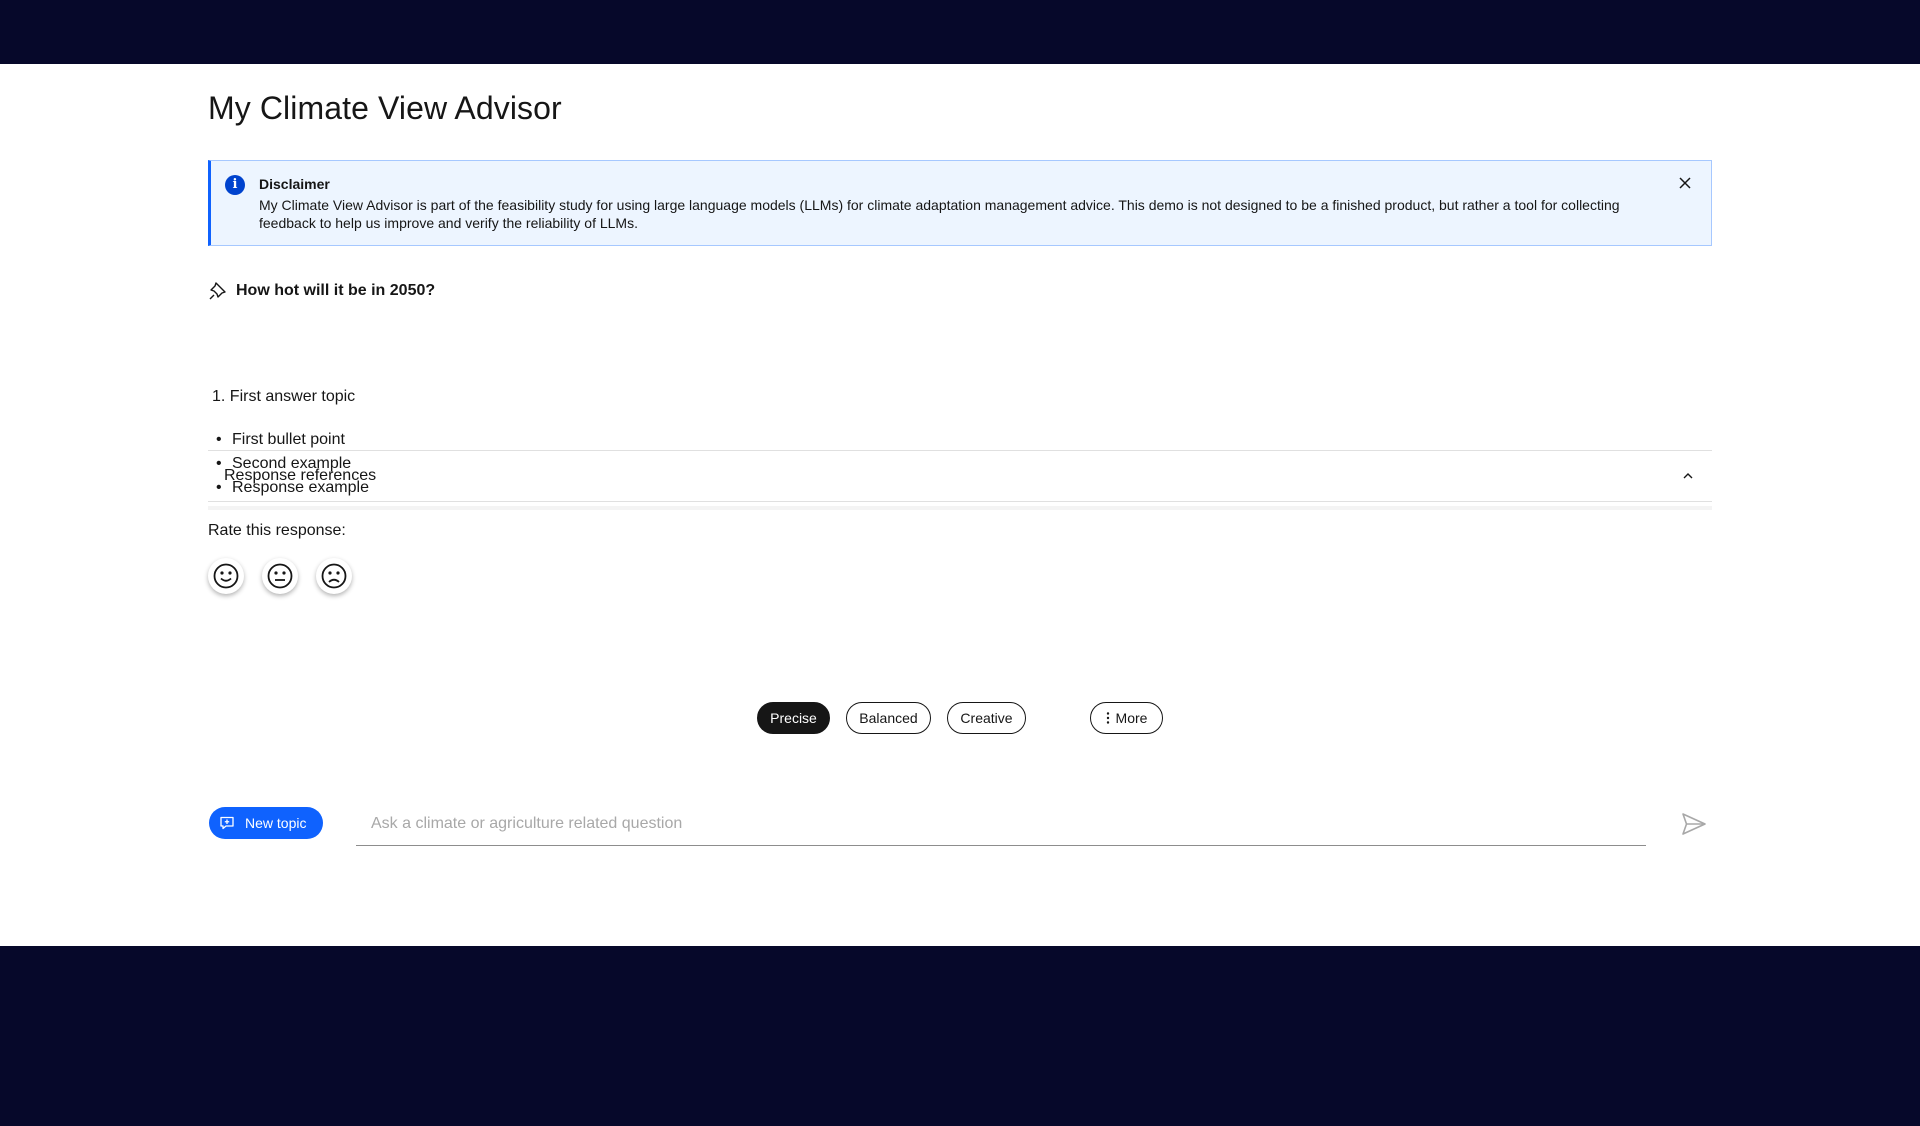 The image size is (1920, 1126). What do you see at coordinates (300, 475) in the screenshot?
I see `accordion-label: Response references` at bounding box center [300, 475].